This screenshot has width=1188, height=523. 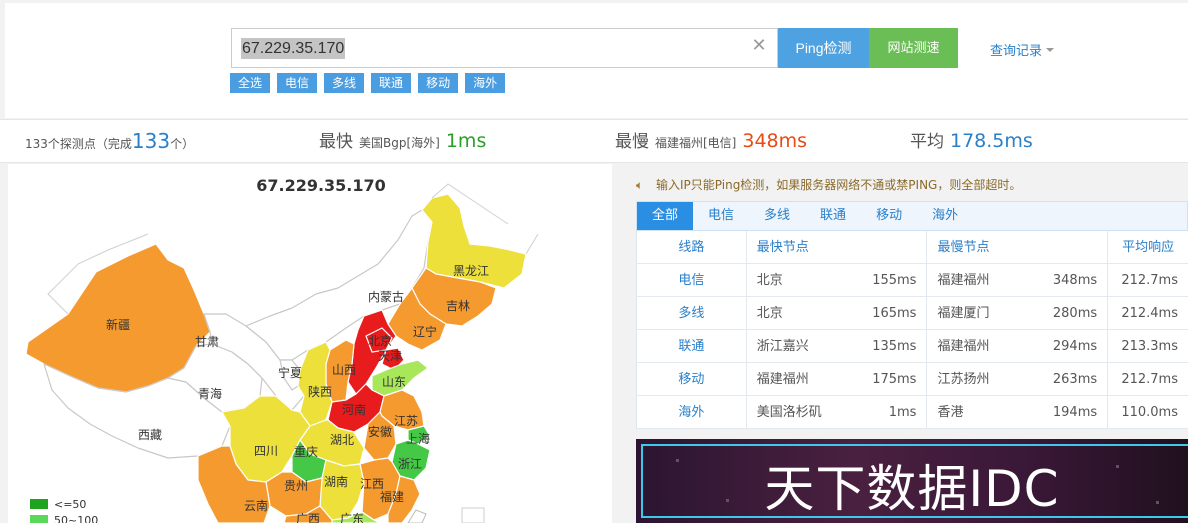 What do you see at coordinates (665, 216) in the screenshot?
I see `tab-all: 全部` at bounding box center [665, 216].